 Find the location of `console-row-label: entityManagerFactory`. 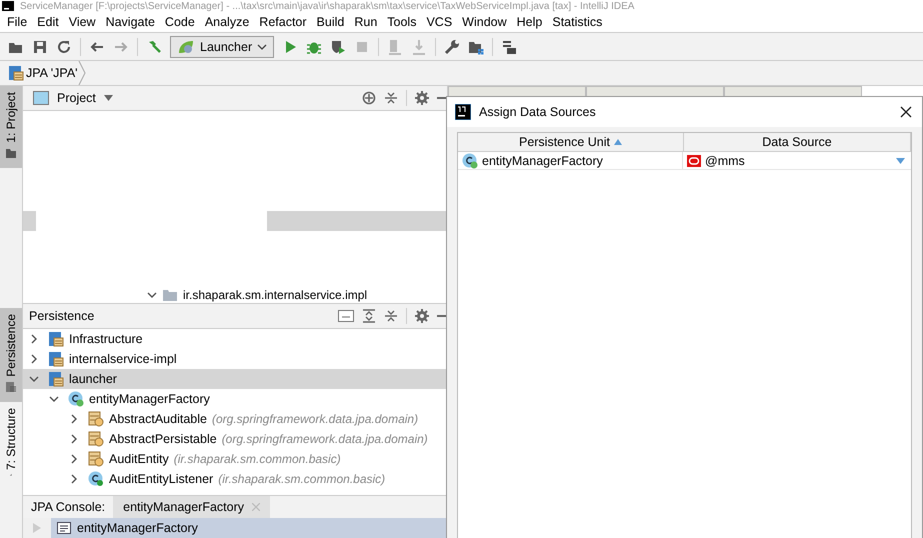

console-row-label: entityManagerFactory is located at coordinates (137, 528).